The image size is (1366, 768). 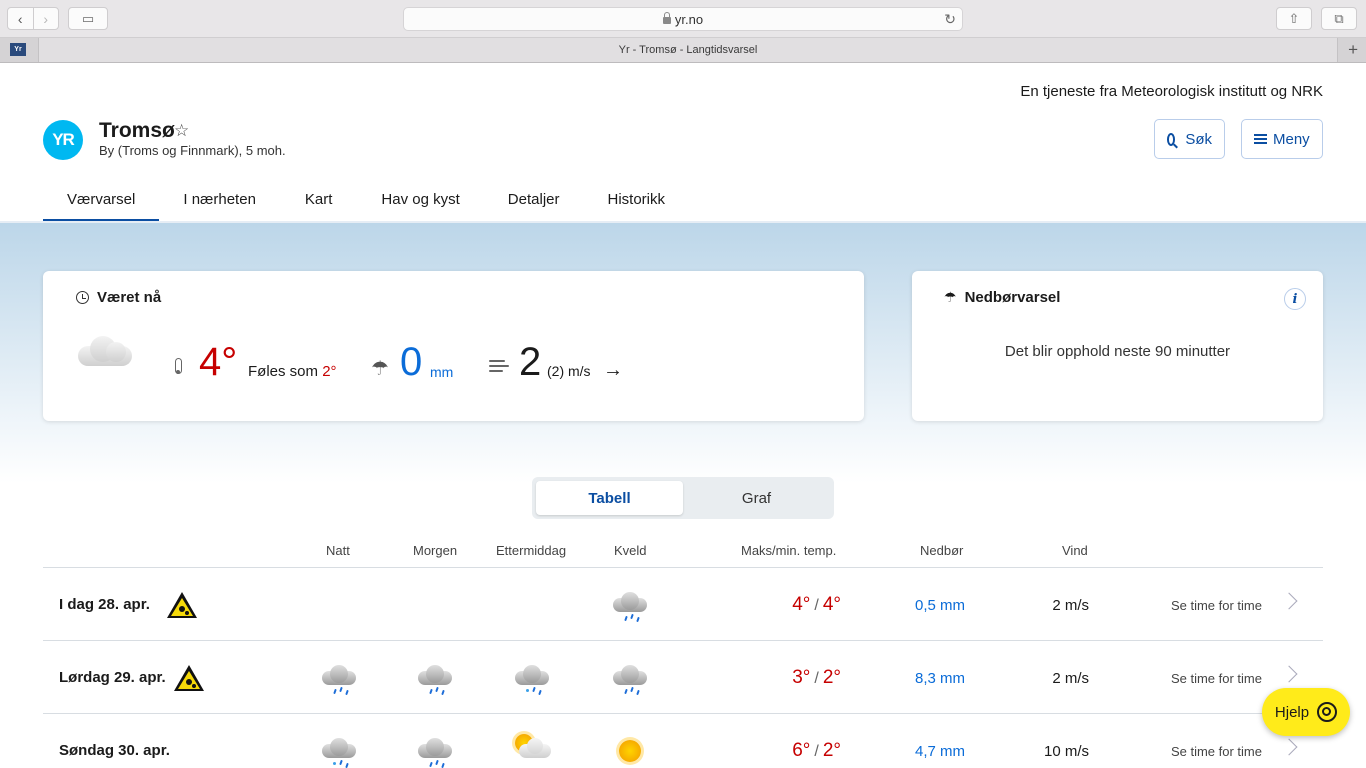 I want to click on site-favicon: Yr, so click(x=18, y=49).